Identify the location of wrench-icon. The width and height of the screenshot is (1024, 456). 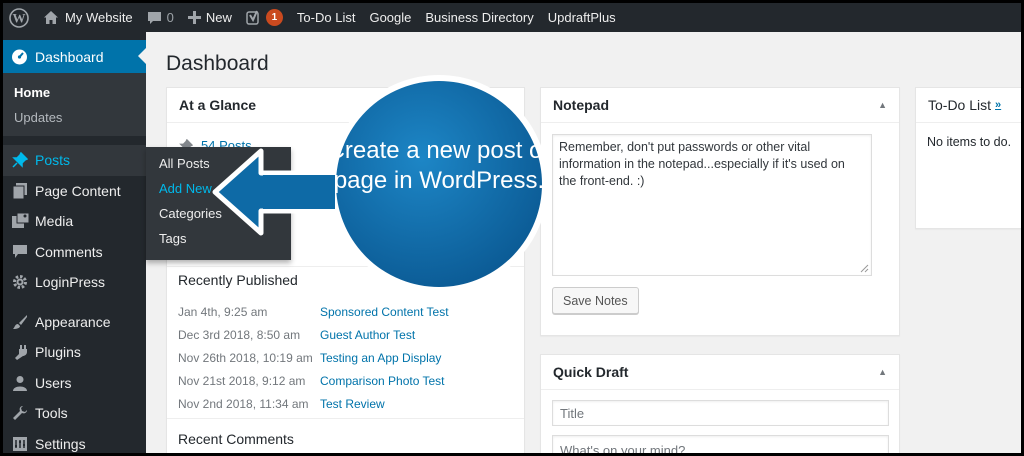
(20, 413).